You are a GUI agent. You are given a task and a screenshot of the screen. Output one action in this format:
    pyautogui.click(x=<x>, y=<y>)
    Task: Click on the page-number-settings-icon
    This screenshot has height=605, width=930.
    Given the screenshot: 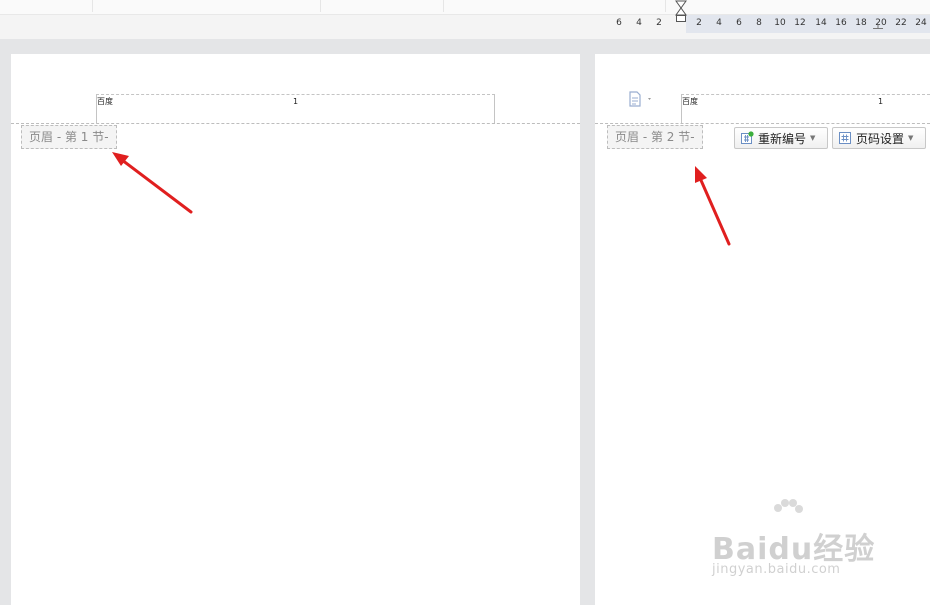 What is the action you would take?
    pyautogui.click(x=845, y=138)
    